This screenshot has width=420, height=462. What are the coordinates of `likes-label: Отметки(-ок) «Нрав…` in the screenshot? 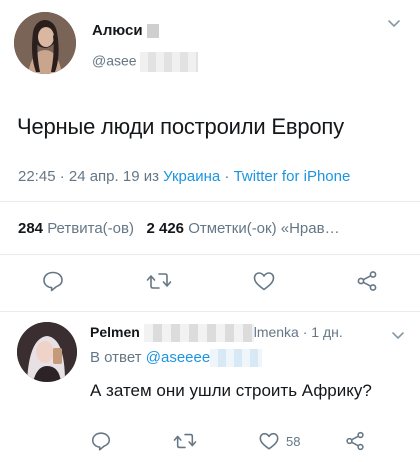 It's located at (264, 228).